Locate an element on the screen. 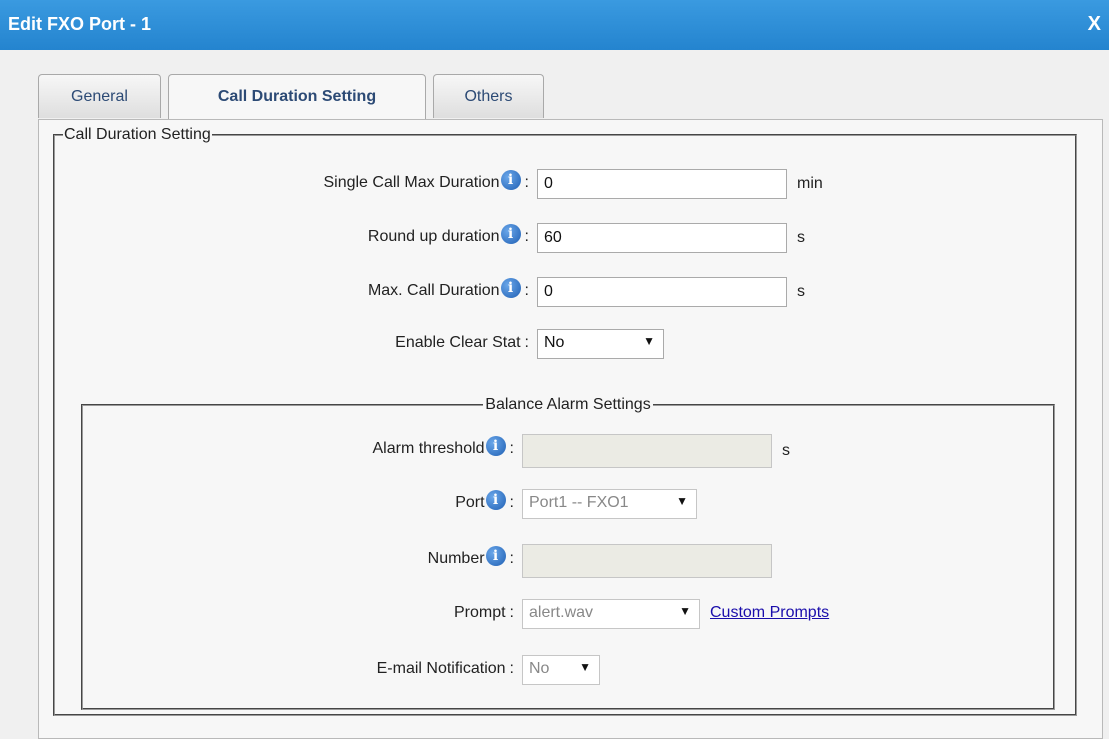 This screenshot has width=1109, height=739. max-call-label-row: Max. Call Duration i: is located at coordinates (292, 293).